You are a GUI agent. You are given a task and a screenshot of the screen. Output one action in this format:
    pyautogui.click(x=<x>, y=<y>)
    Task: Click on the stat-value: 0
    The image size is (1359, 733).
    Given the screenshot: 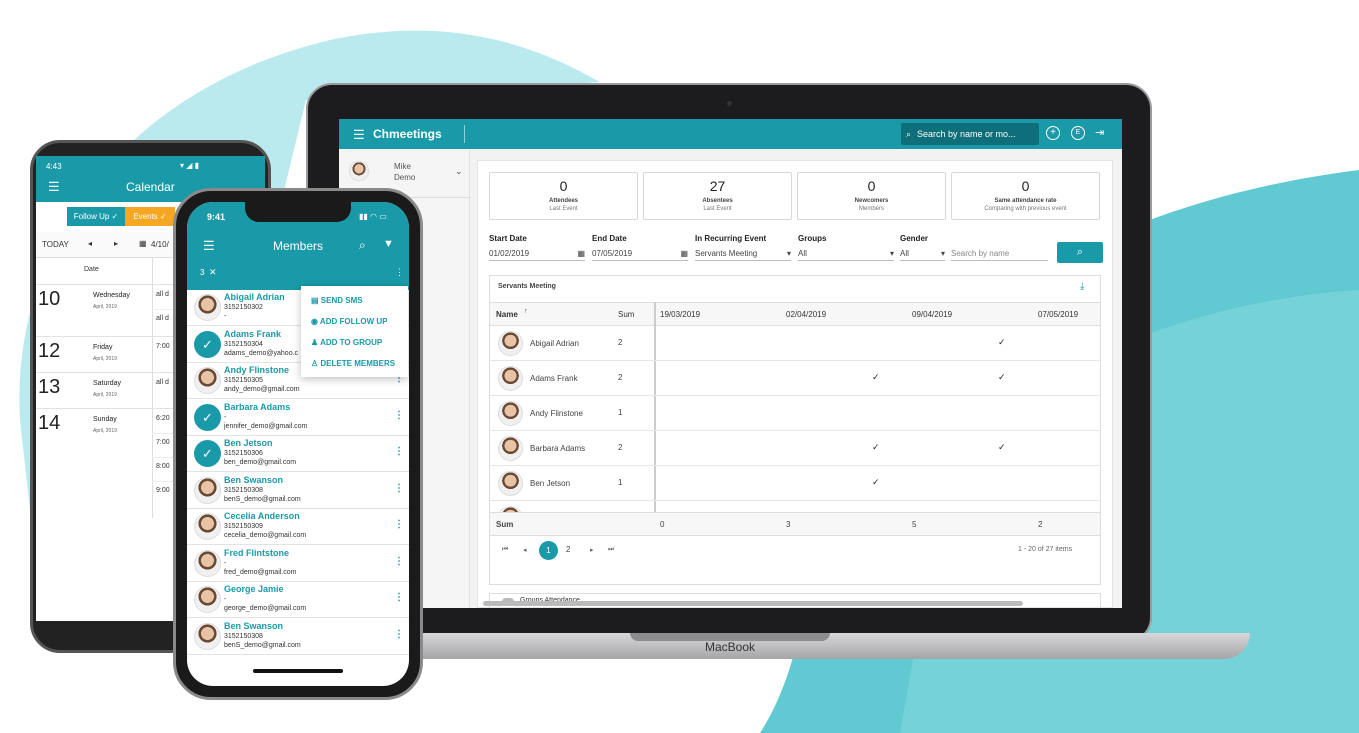 What is the action you would take?
    pyautogui.click(x=563, y=186)
    